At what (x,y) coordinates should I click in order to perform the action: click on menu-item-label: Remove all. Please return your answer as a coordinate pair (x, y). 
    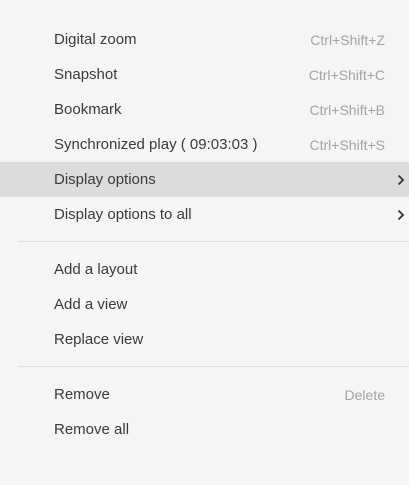
    Looking at the image, I should click on (92, 429).